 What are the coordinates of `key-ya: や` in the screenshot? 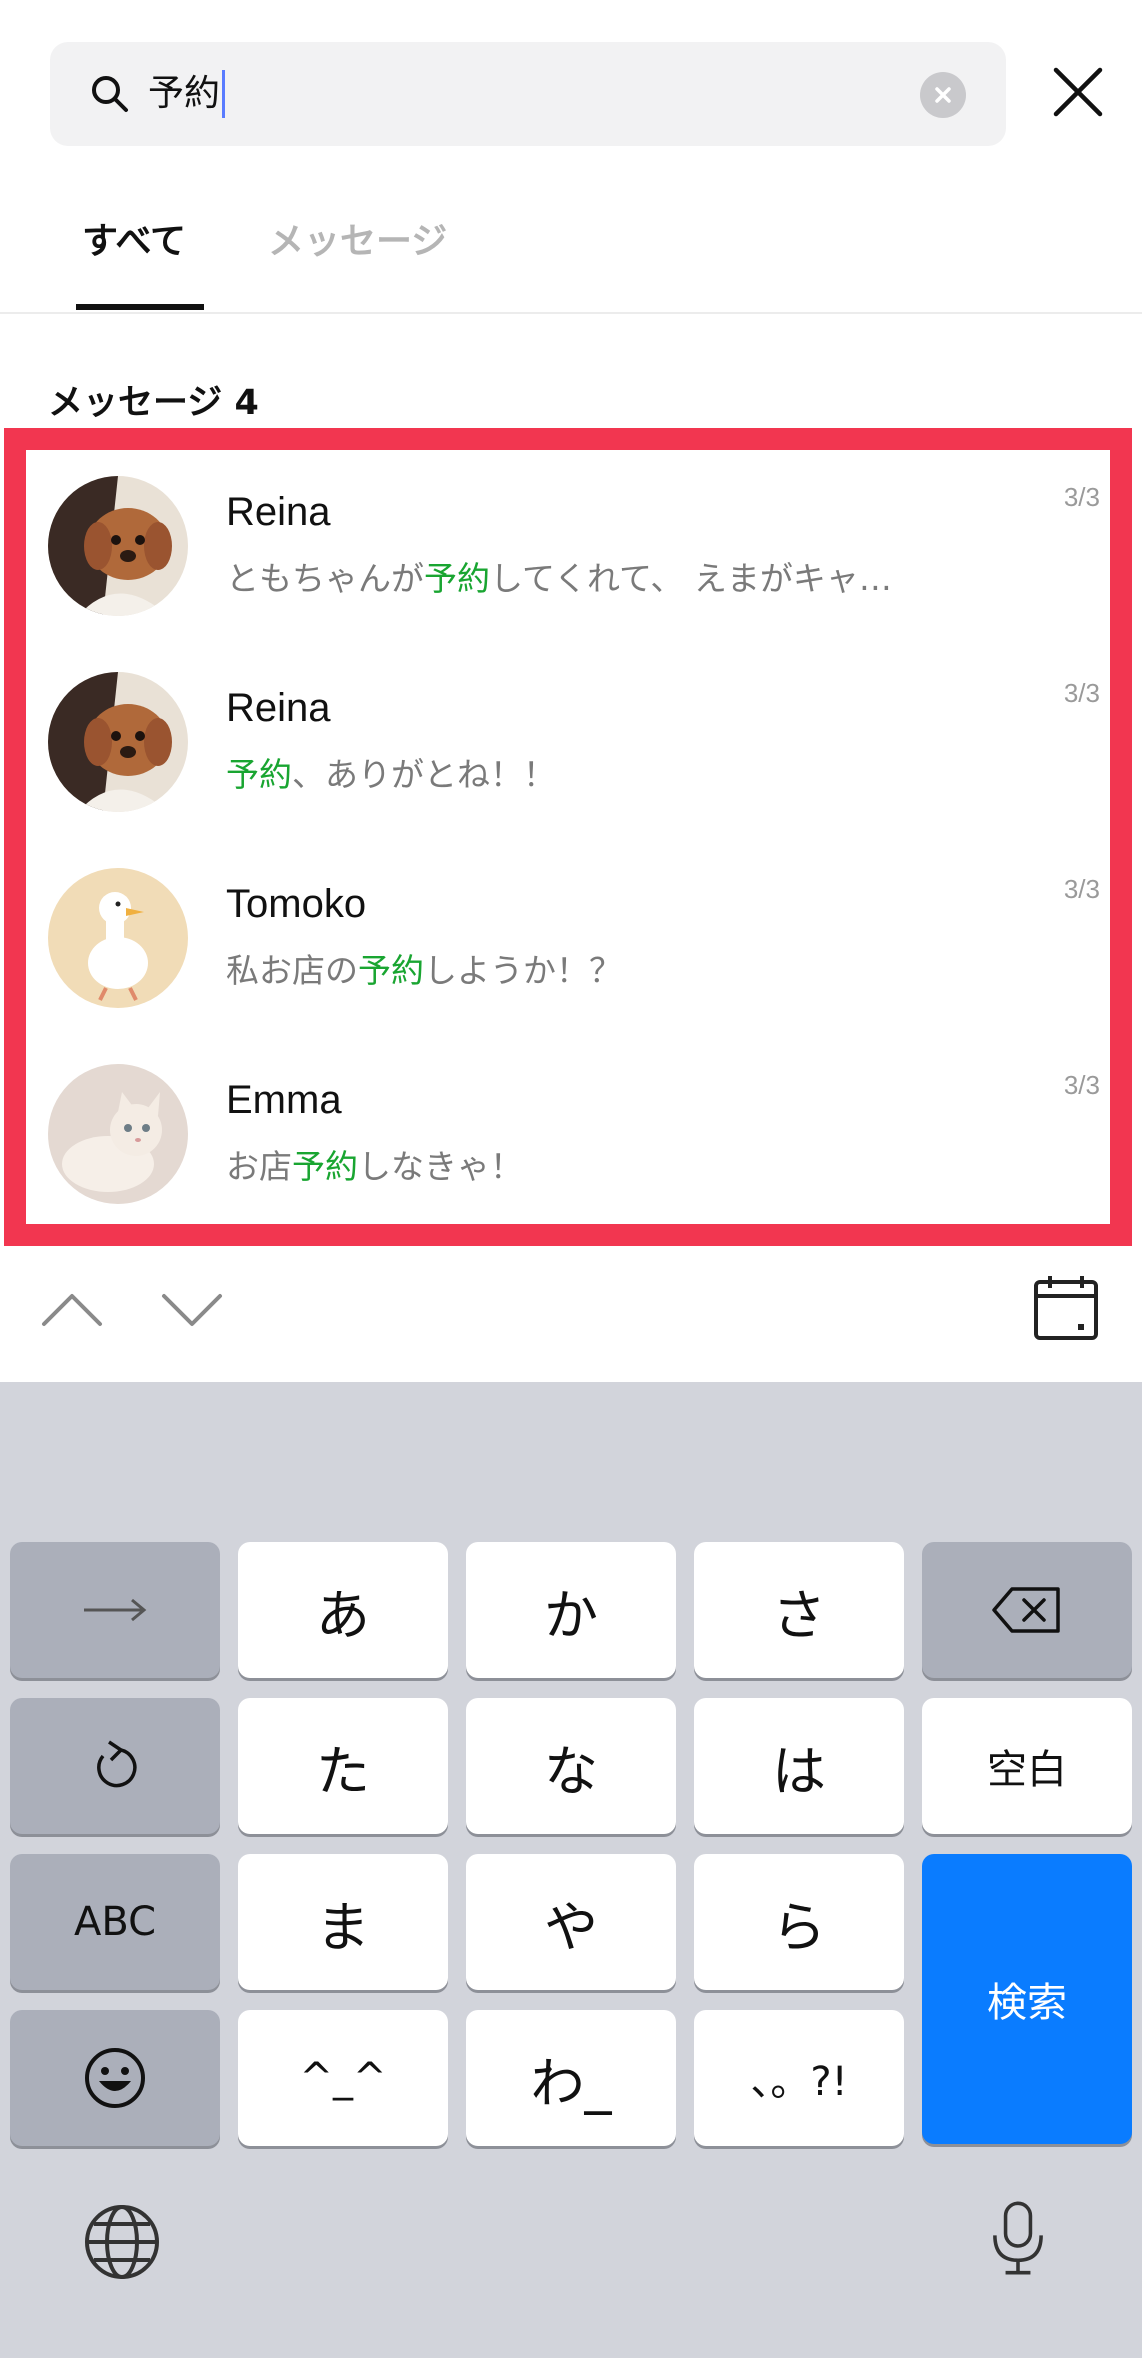 It's located at (571, 1922).